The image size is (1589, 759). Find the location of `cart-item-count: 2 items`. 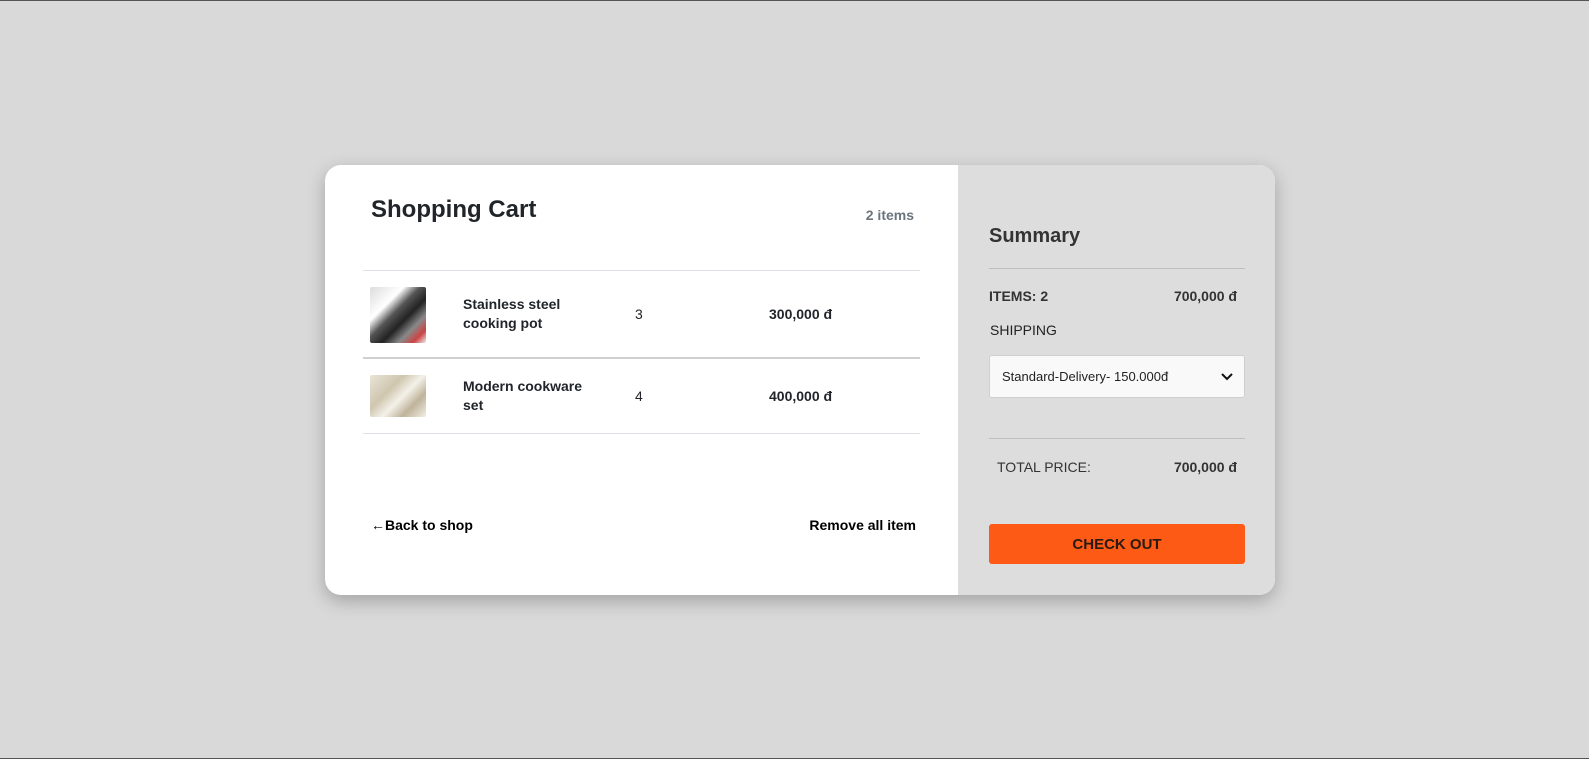

cart-item-count: 2 items is located at coordinates (889, 215).